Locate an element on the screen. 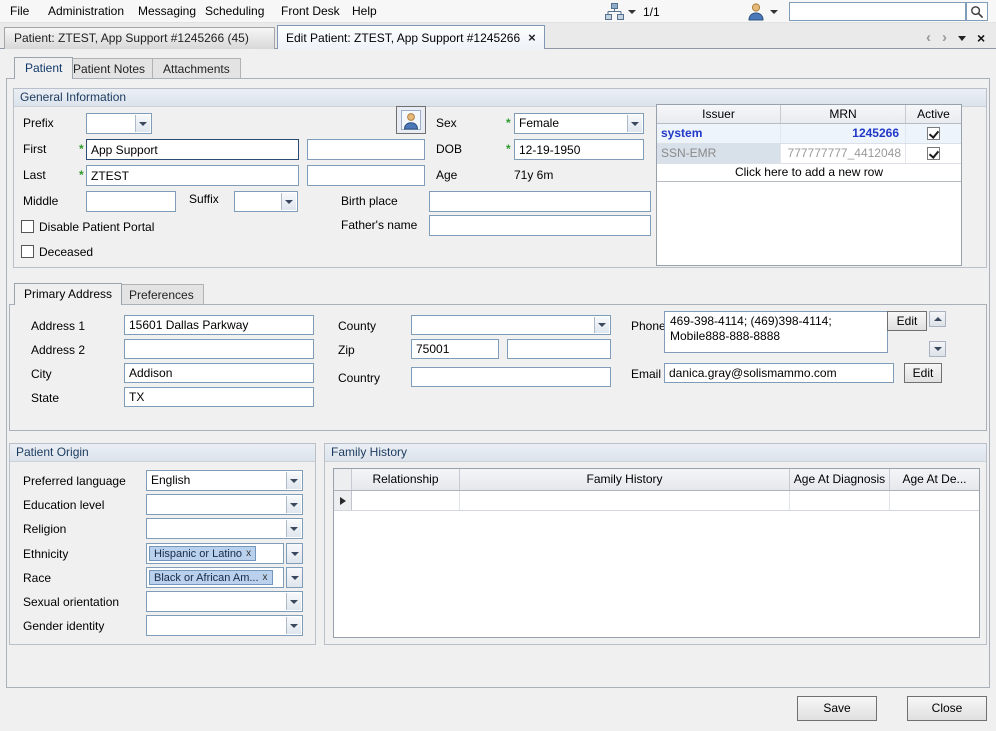 The image size is (996, 731). county-dropdown-button is located at coordinates (601, 325).